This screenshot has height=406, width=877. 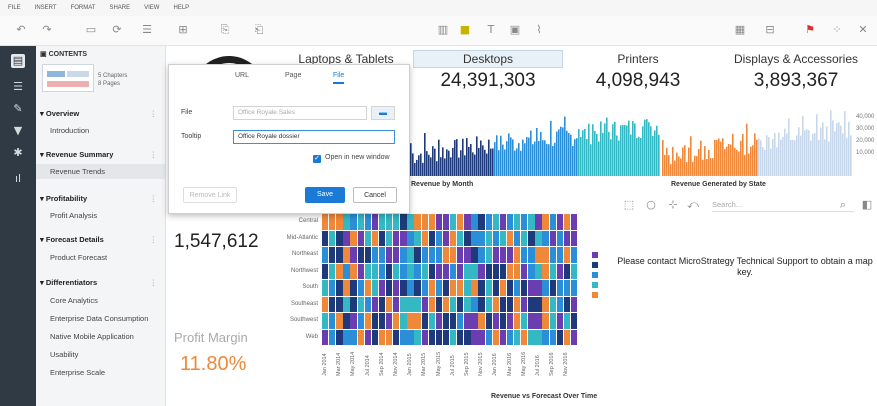 I want to click on chapter-forecast-details: ▾ Forecast Details, so click(x=72, y=239).